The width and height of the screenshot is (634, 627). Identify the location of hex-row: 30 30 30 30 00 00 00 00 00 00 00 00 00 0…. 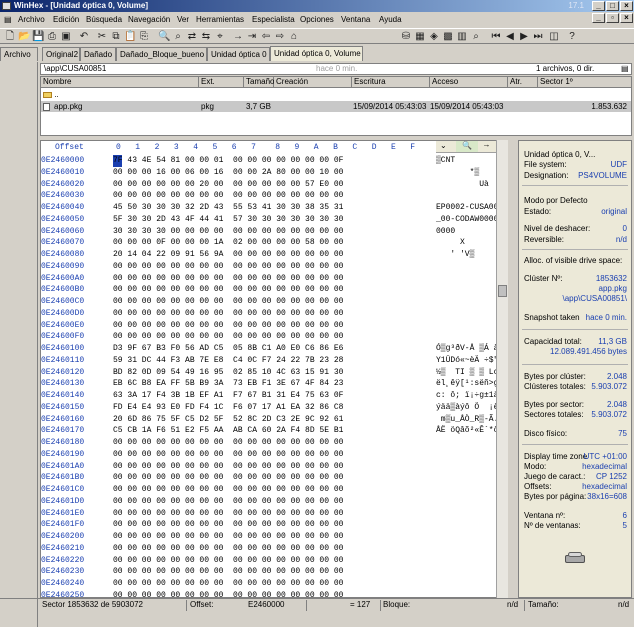
(273, 232).